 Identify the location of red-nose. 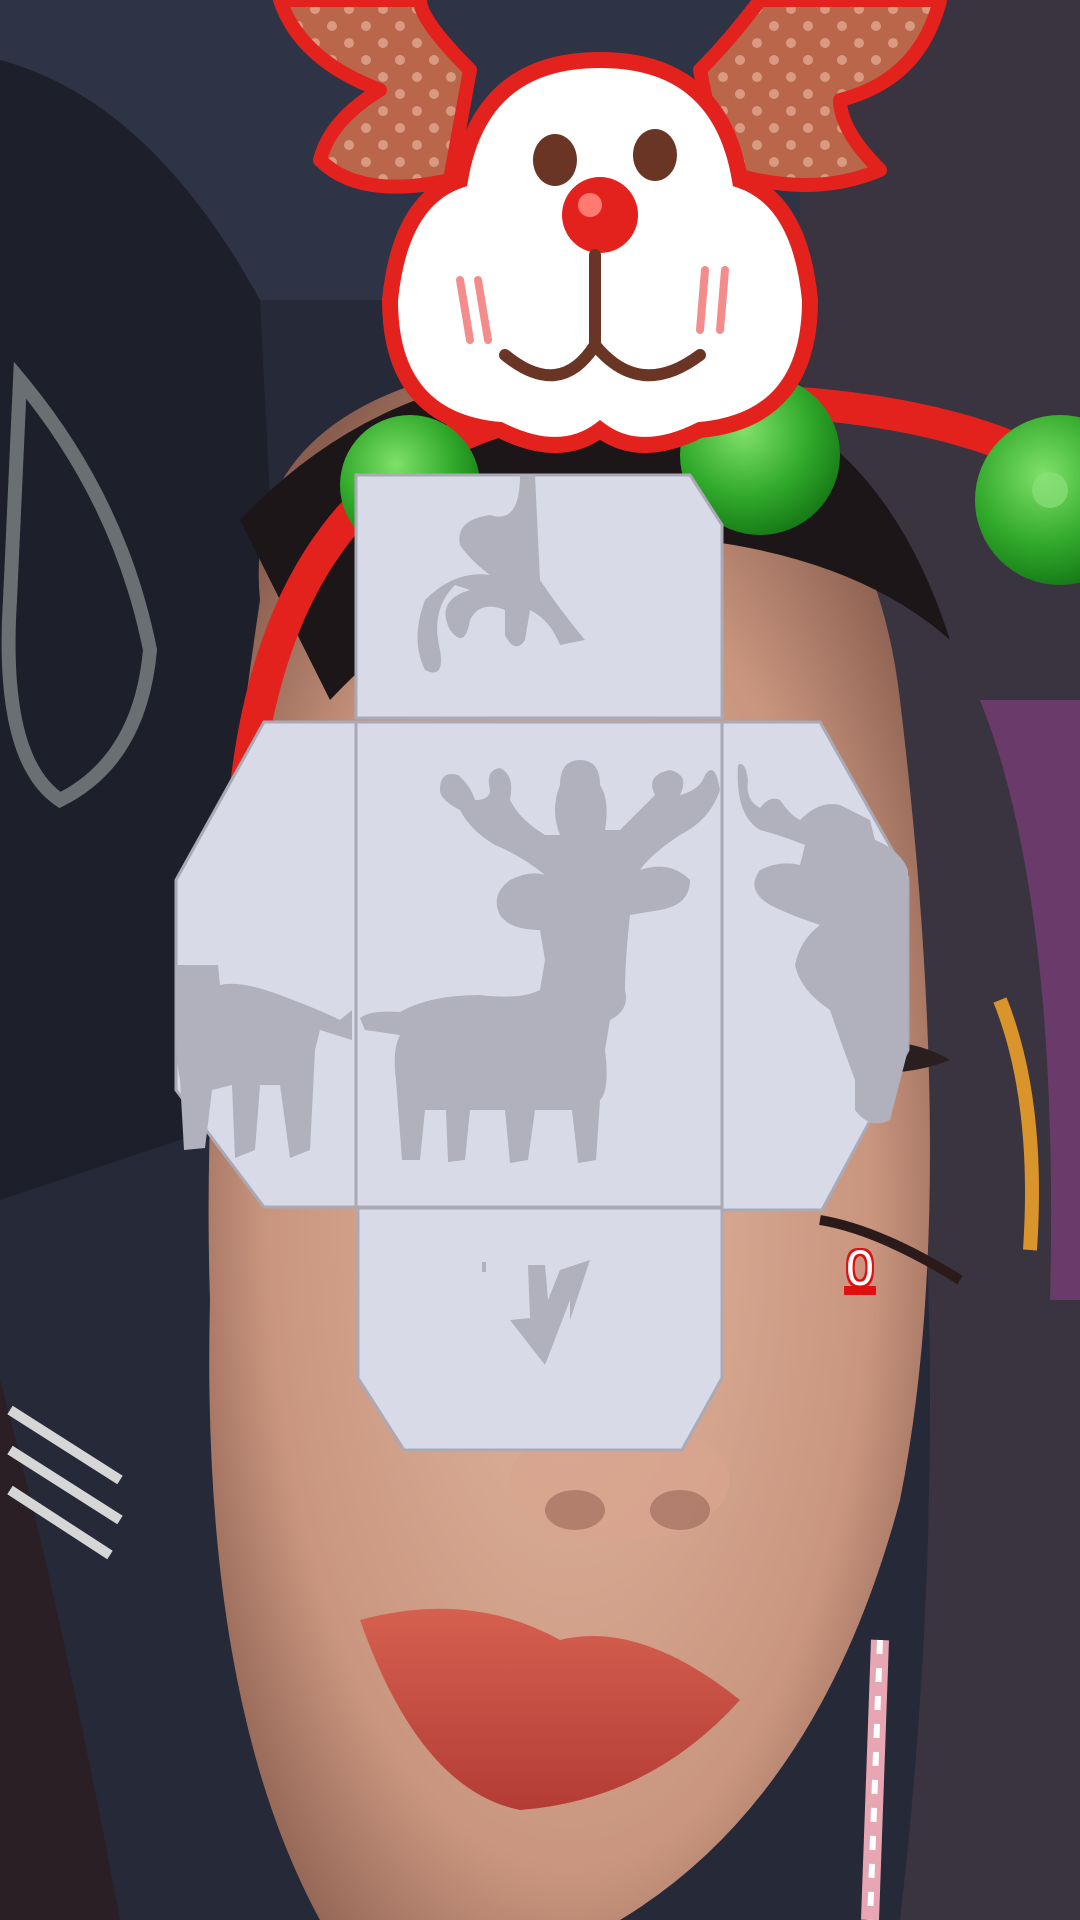
(600, 215).